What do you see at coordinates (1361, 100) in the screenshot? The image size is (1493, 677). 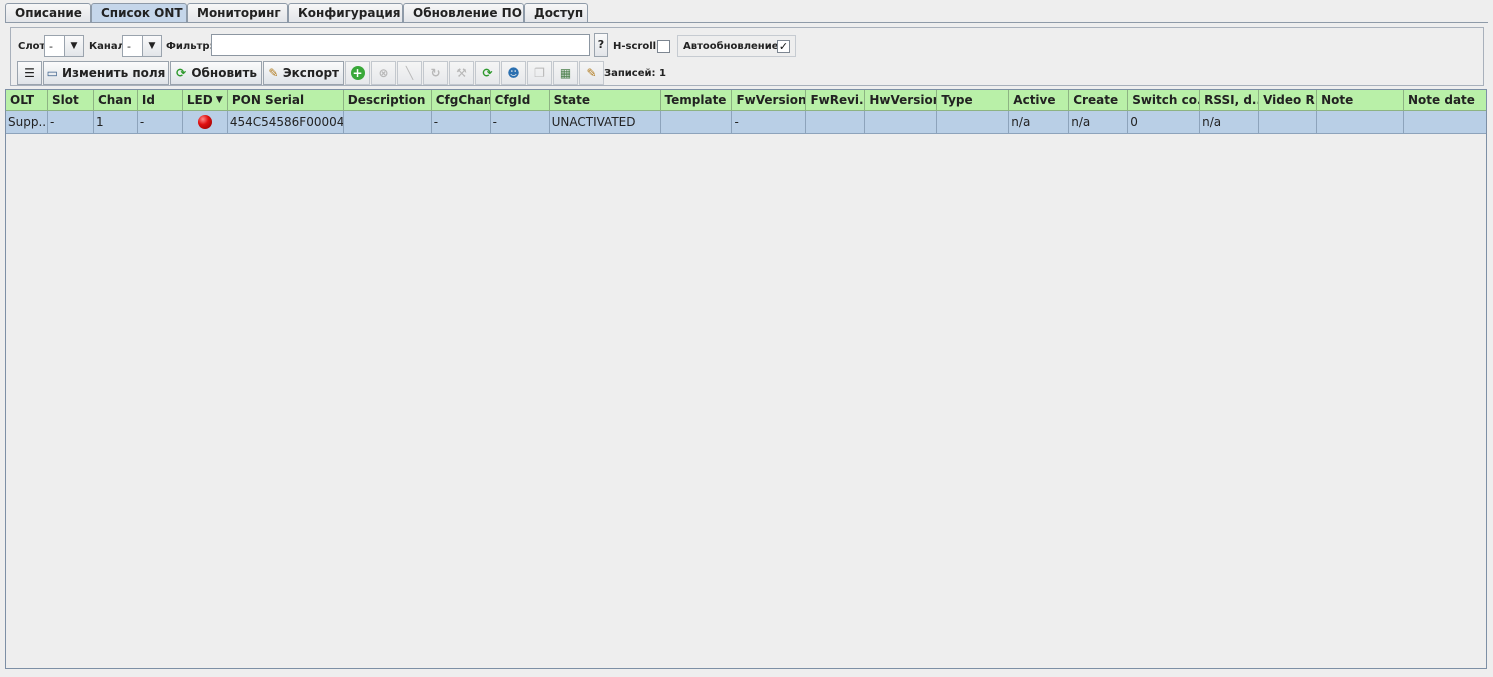 I see `col-header: Note` at bounding box center [1361, 100].